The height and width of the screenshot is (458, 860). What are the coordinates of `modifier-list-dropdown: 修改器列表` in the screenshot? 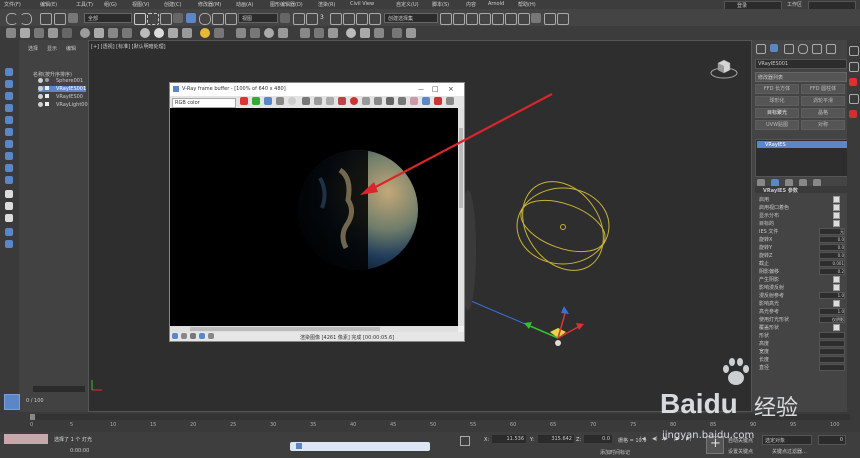 It's located at (801, 77).